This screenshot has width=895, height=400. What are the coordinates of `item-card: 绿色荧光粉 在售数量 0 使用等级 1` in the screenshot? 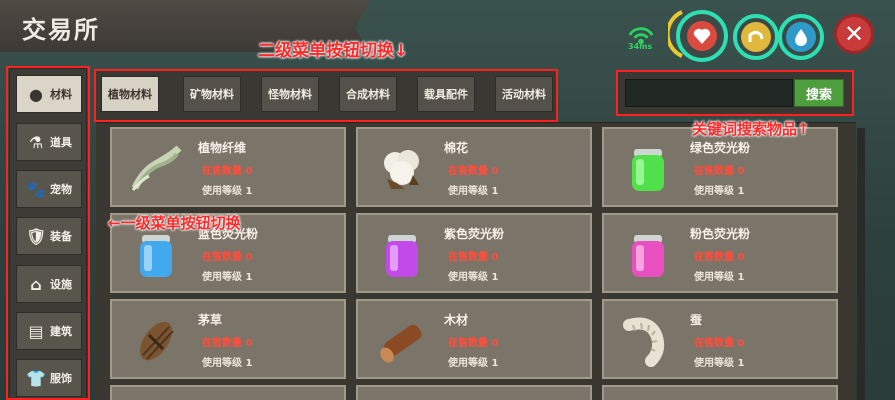 It's located at (720, 167).